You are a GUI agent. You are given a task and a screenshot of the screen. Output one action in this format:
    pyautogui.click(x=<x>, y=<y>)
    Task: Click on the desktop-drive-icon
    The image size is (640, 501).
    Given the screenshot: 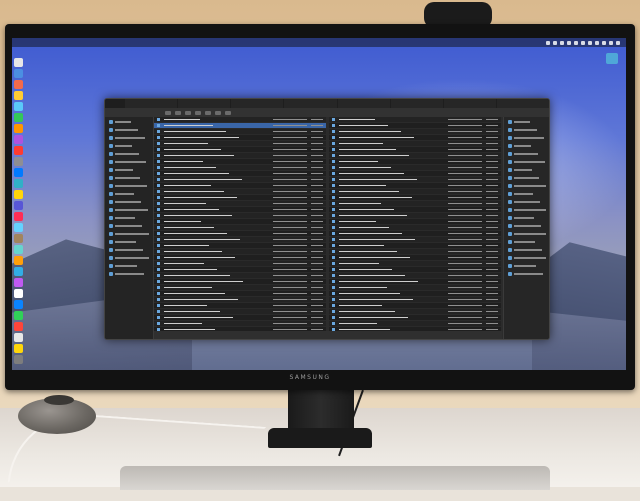 What is the action you would take?
    pyautogui.click(x=612, y=58)
    